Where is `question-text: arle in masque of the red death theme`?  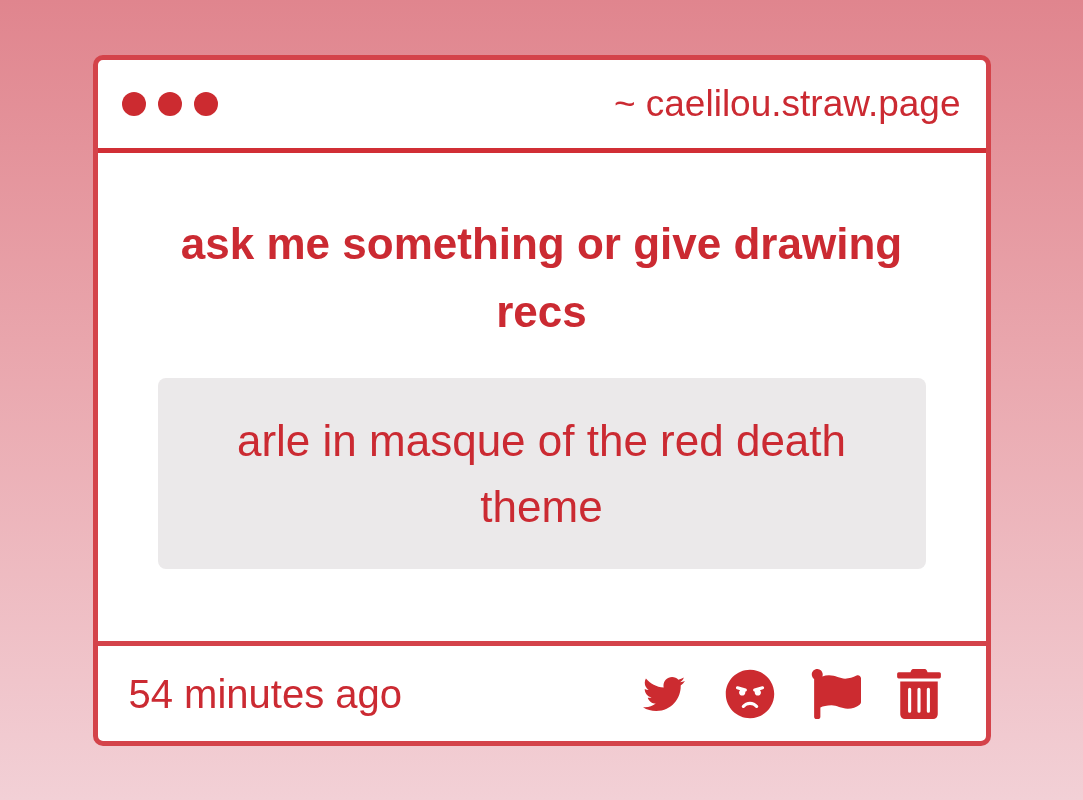
question-text: arle in masque of the red death theme is located at coordinates (541, 474).